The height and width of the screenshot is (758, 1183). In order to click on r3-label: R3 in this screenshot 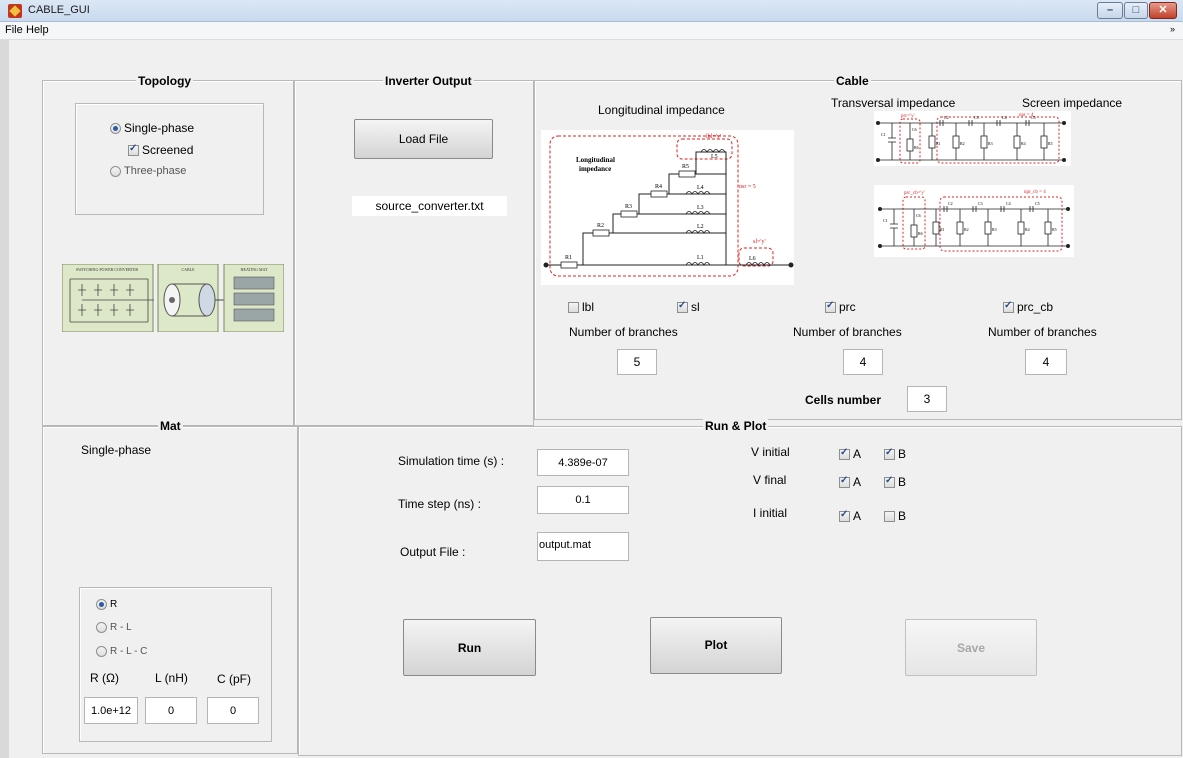, I will do `click(628, 207)`.